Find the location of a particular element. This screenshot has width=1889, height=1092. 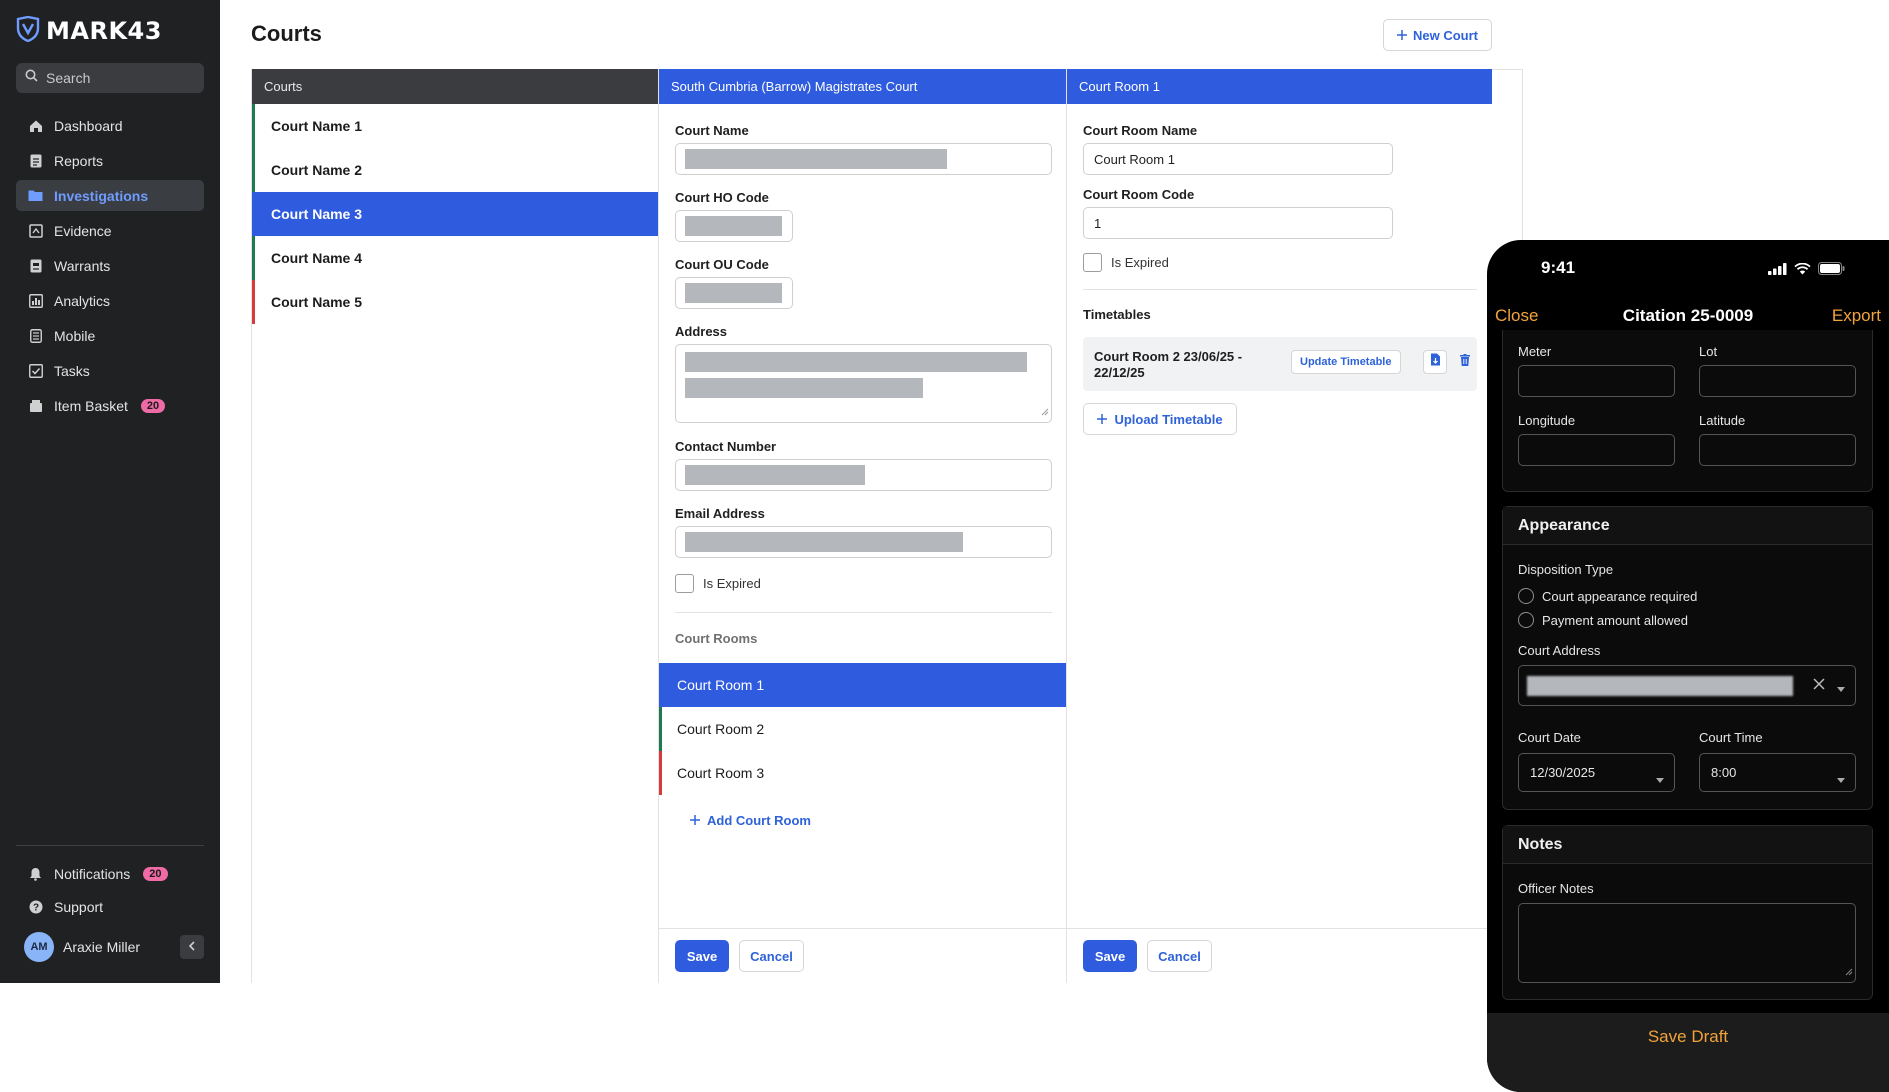

bottom-nav: Notifications 20 ? Support is located at coordinates (110, 891).